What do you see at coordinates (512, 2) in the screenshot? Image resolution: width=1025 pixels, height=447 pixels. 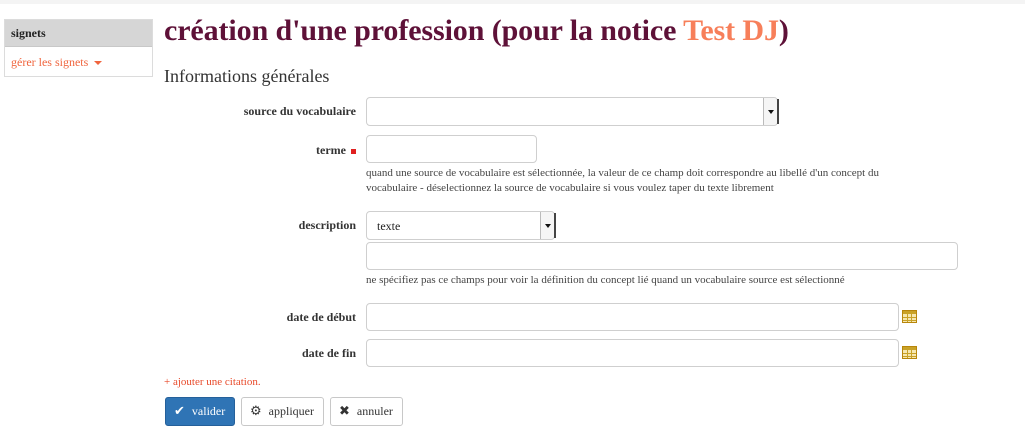 I see `top-bar` at bounding box center [512, 2].